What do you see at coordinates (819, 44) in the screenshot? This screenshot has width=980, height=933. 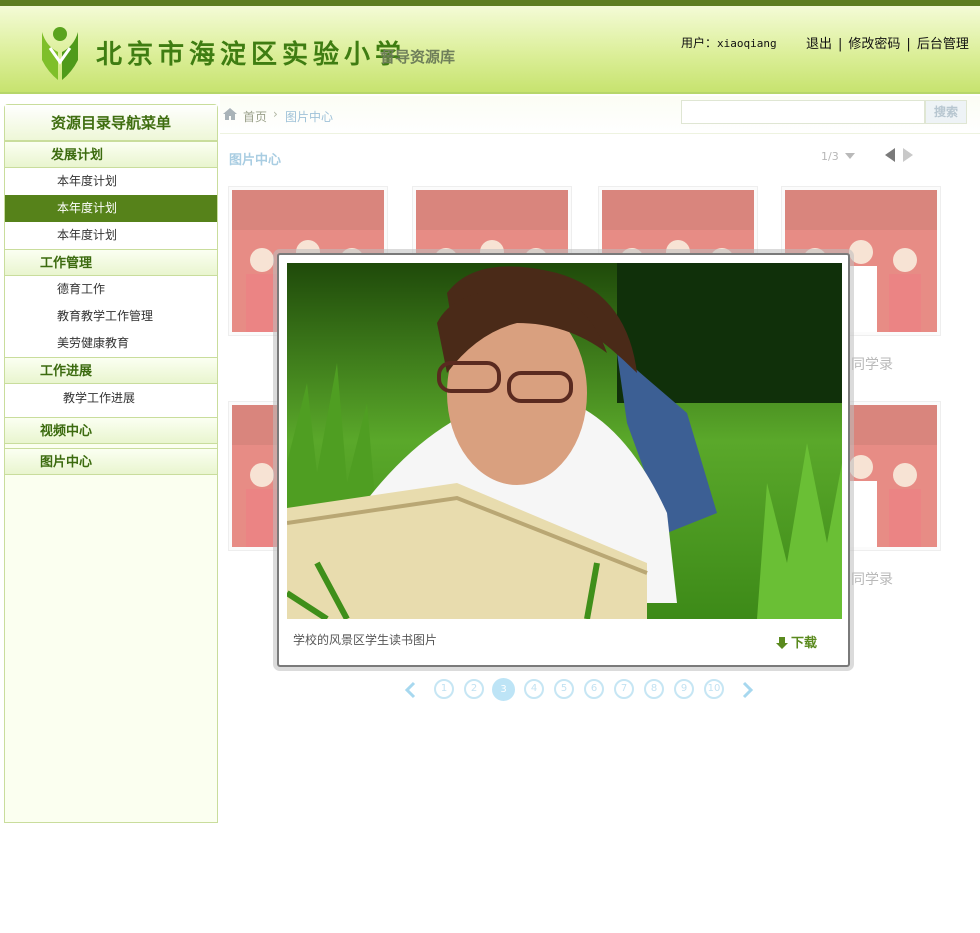 I see `logout-link: 退出` at bounding box center [819, 44].